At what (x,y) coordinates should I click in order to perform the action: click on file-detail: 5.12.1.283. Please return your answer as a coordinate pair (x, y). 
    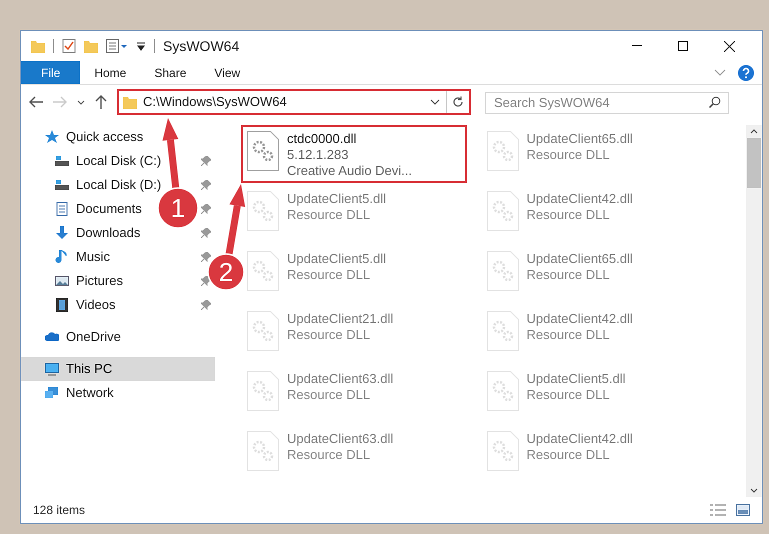
    Looking at the image, I should click on (318, 155).